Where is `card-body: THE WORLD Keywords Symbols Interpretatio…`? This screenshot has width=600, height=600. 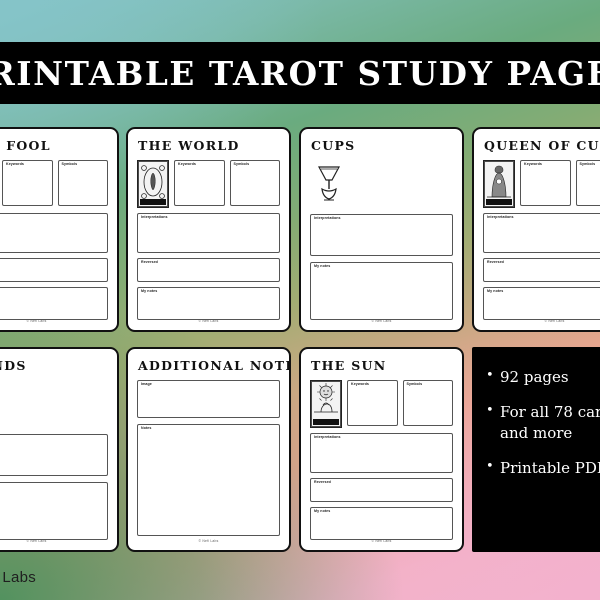
card-body: THE WORLD Keywords Symbols Interpretatio… is located at coordinates (208, 229).